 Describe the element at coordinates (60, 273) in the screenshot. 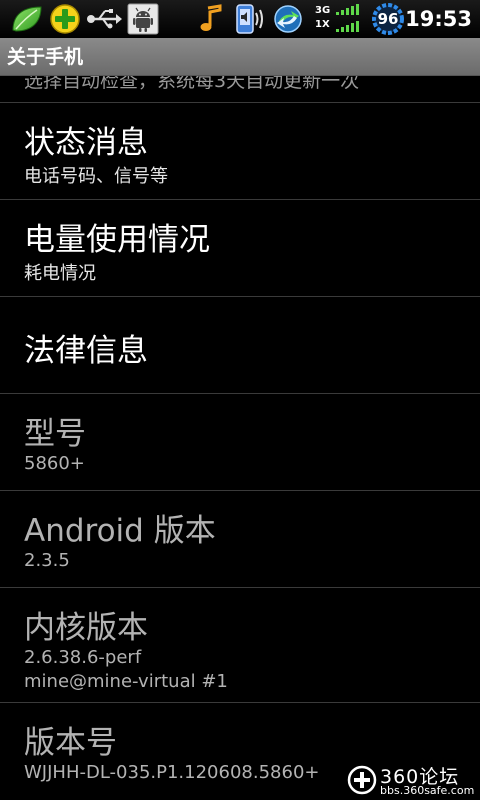

I see `item-subtitle: 耗电情况` at that location.